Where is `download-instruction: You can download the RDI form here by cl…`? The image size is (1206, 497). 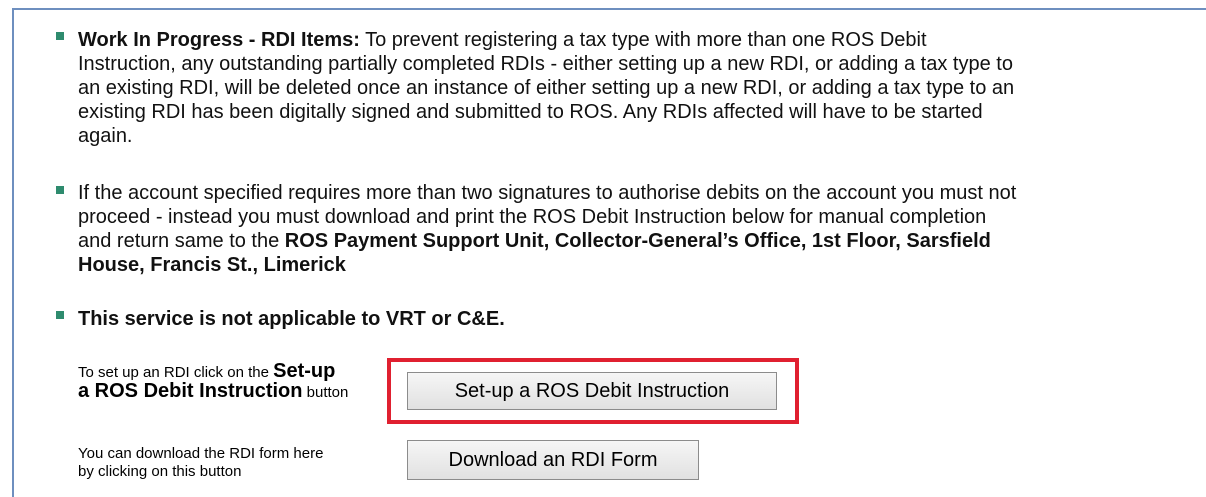 download-instruction: You can download the RDI form here by cl… is located at coordinates (200, 463).